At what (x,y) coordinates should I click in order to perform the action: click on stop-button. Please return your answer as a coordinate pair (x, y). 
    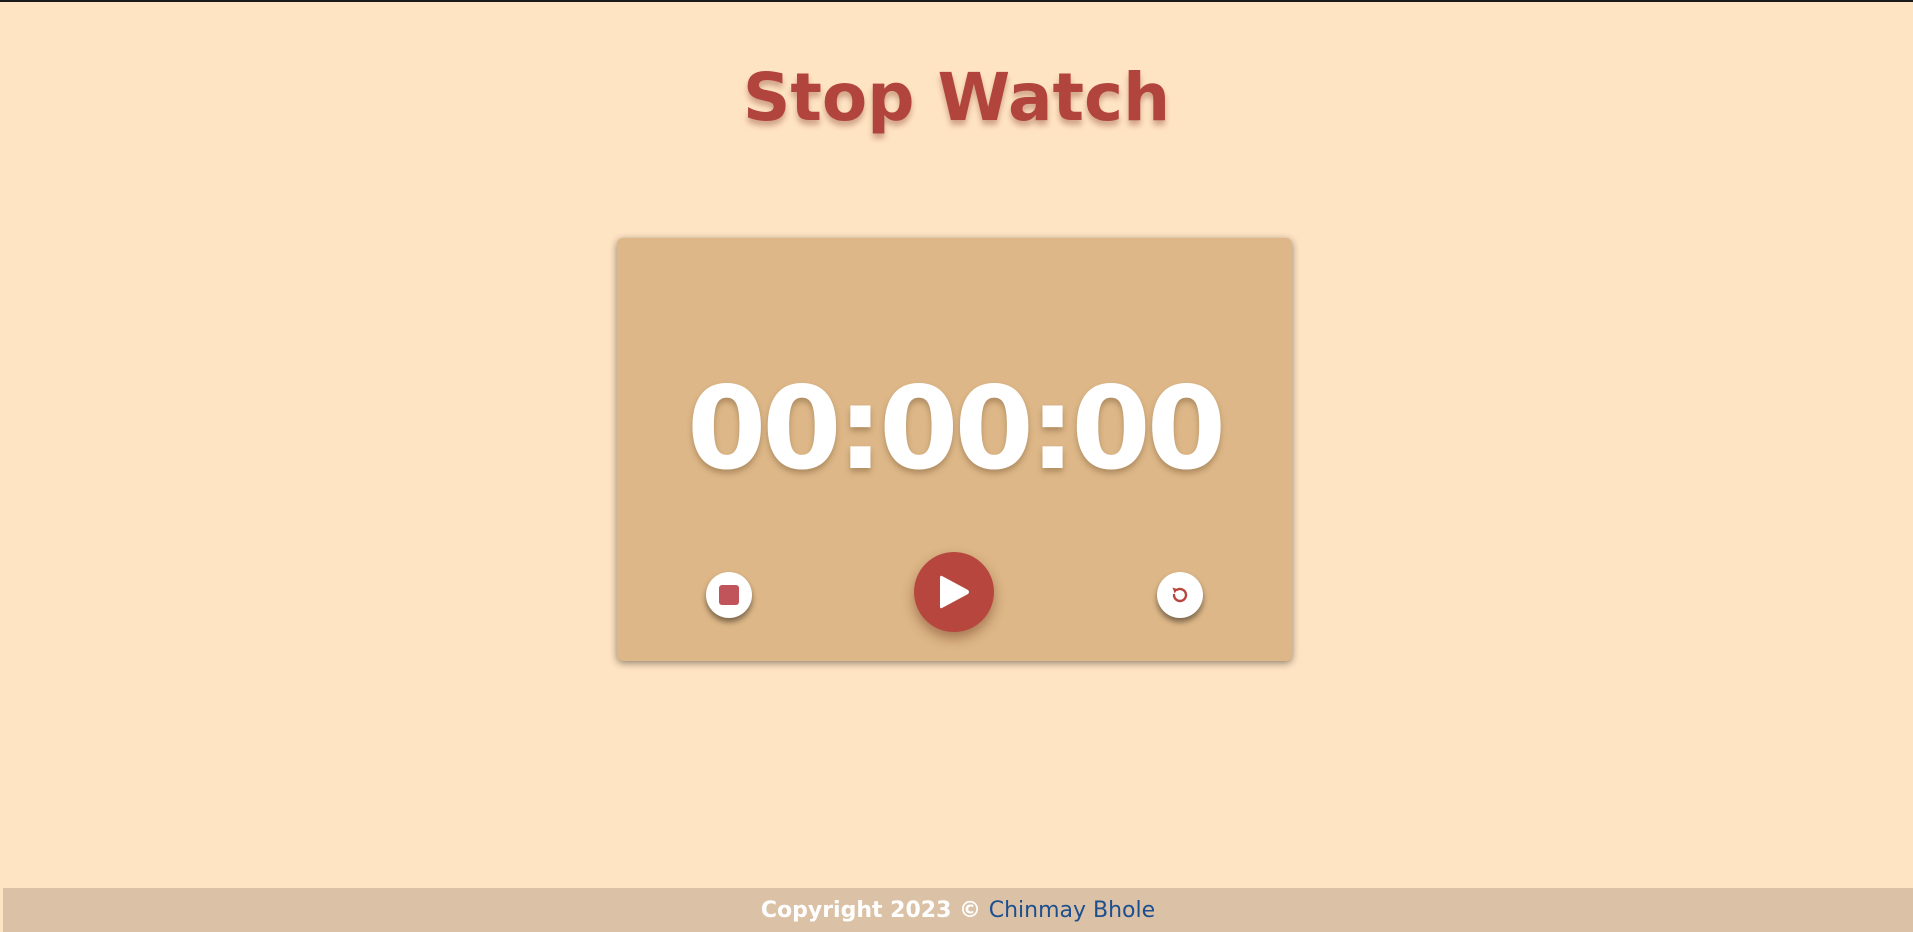
    Looking at the image, I should click on (729, 595).